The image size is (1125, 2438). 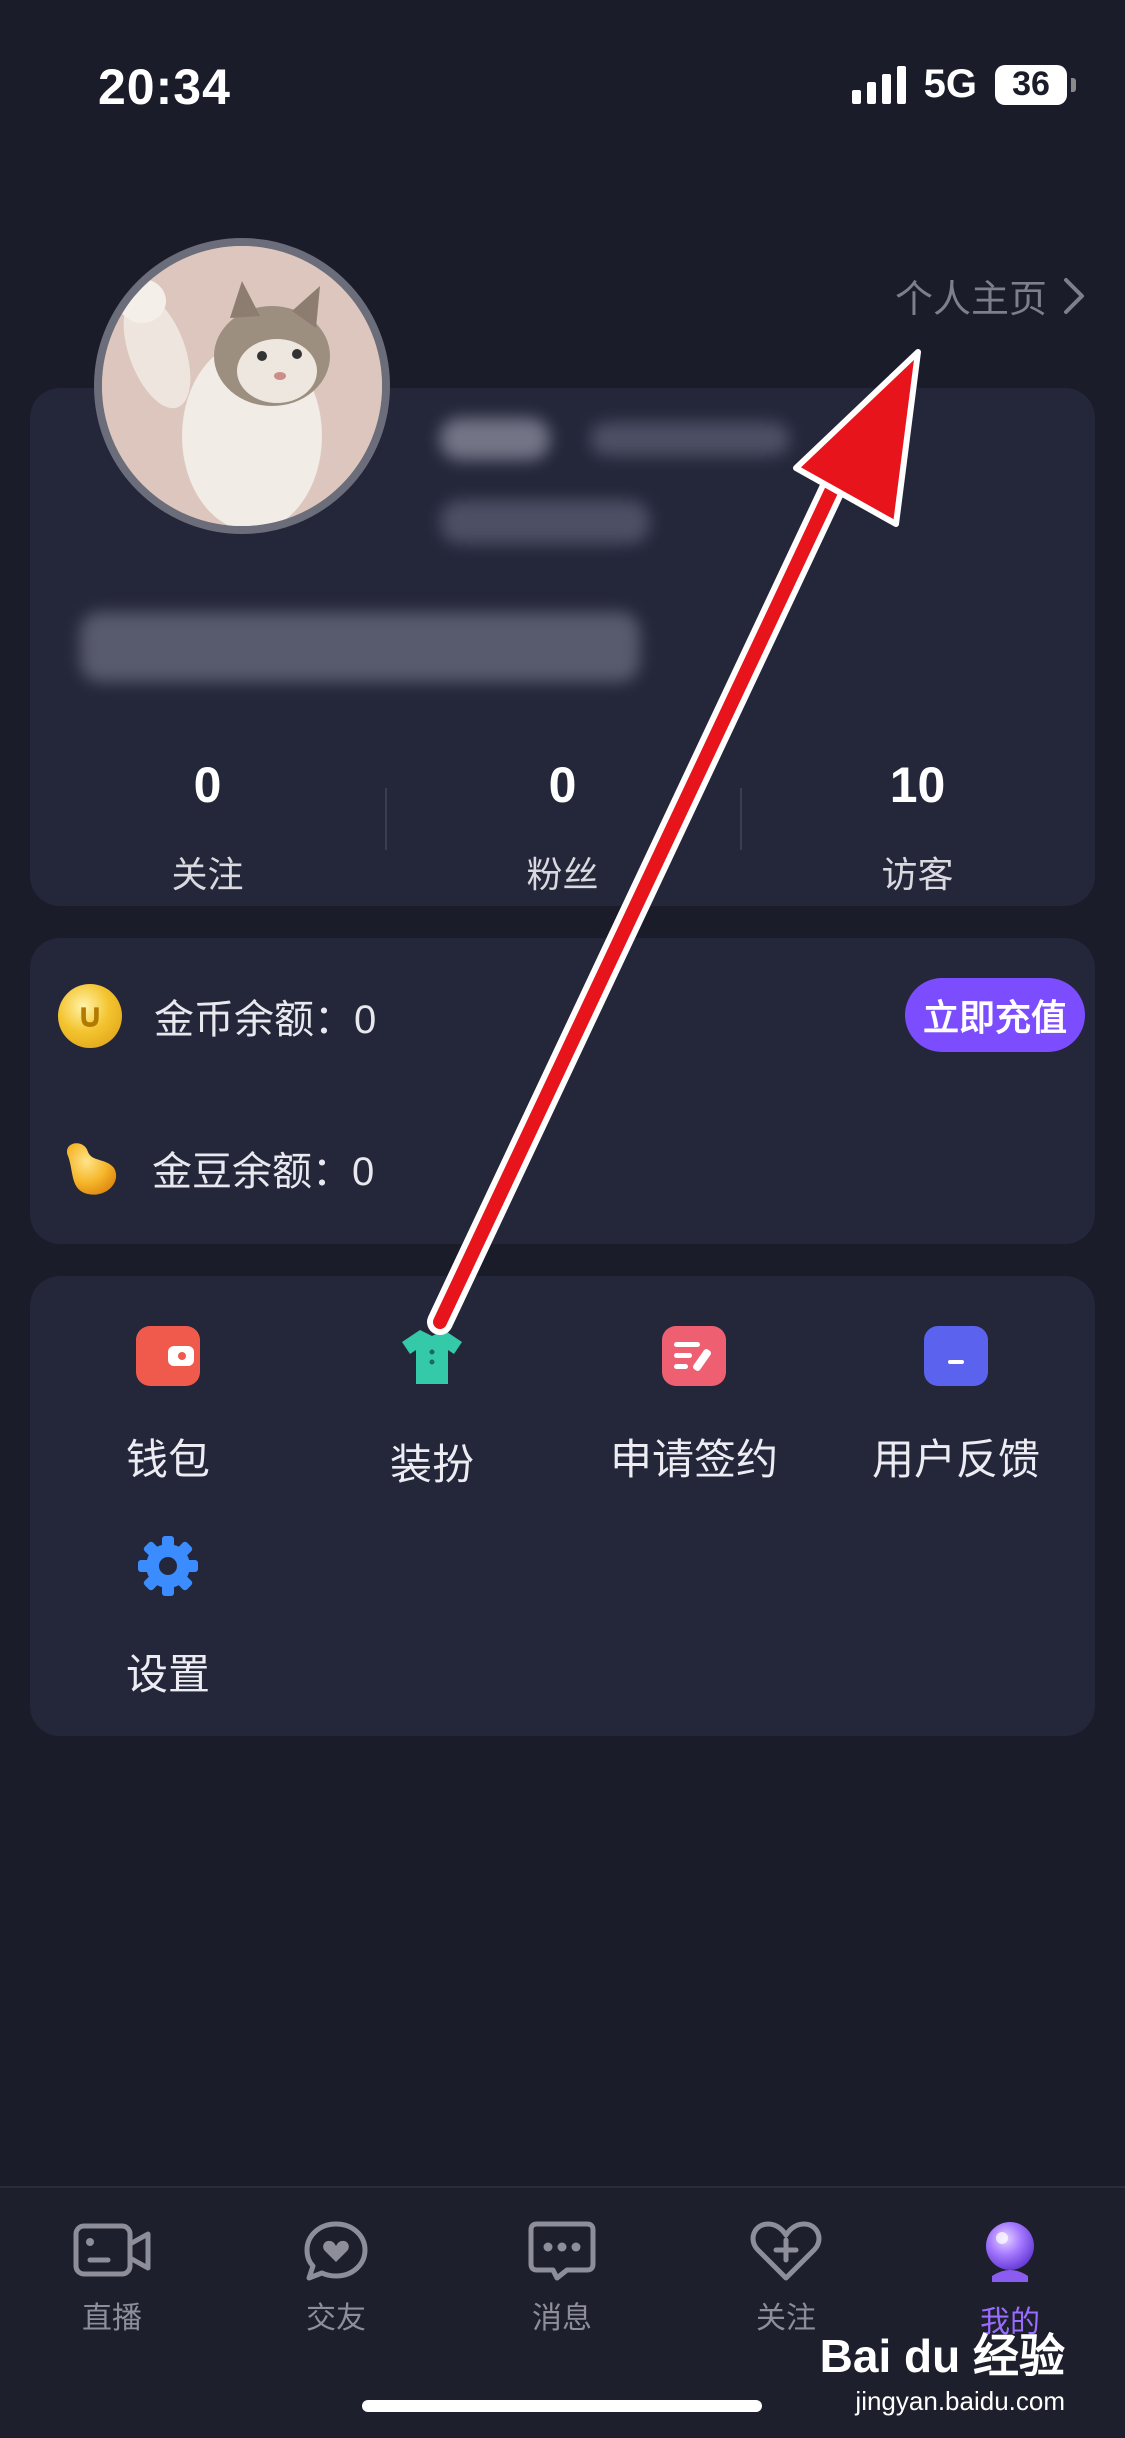 I want to click on network-type: 5G, so click(x=950, y=84).